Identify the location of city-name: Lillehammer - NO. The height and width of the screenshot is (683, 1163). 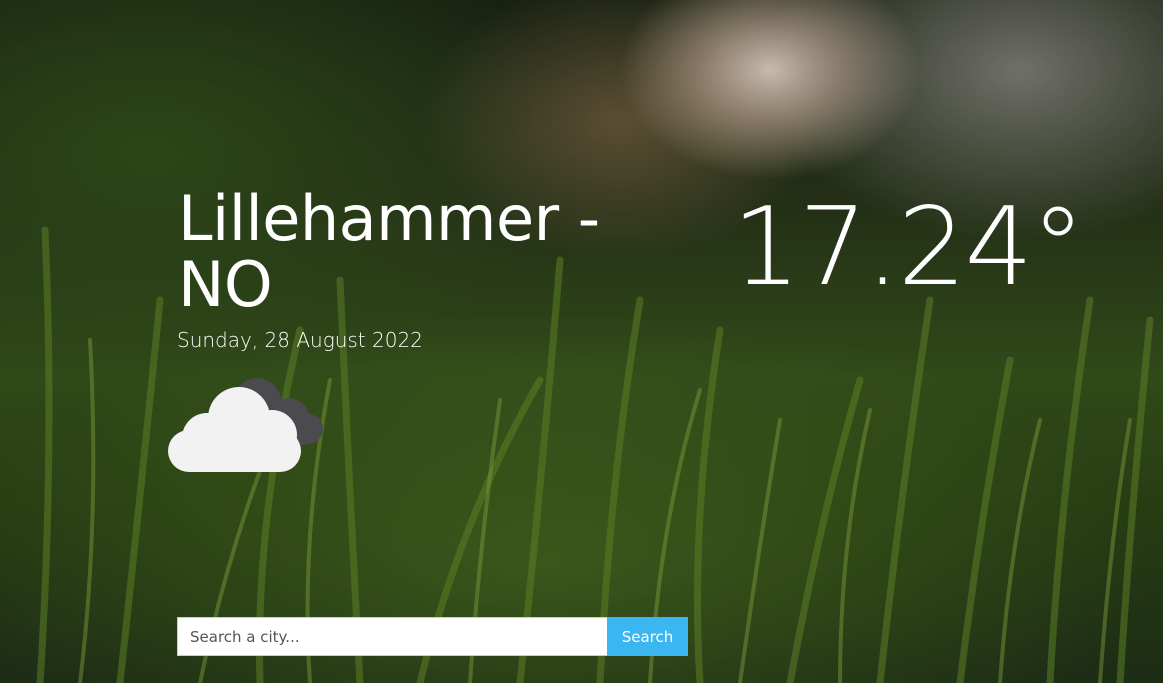
(389, 251).